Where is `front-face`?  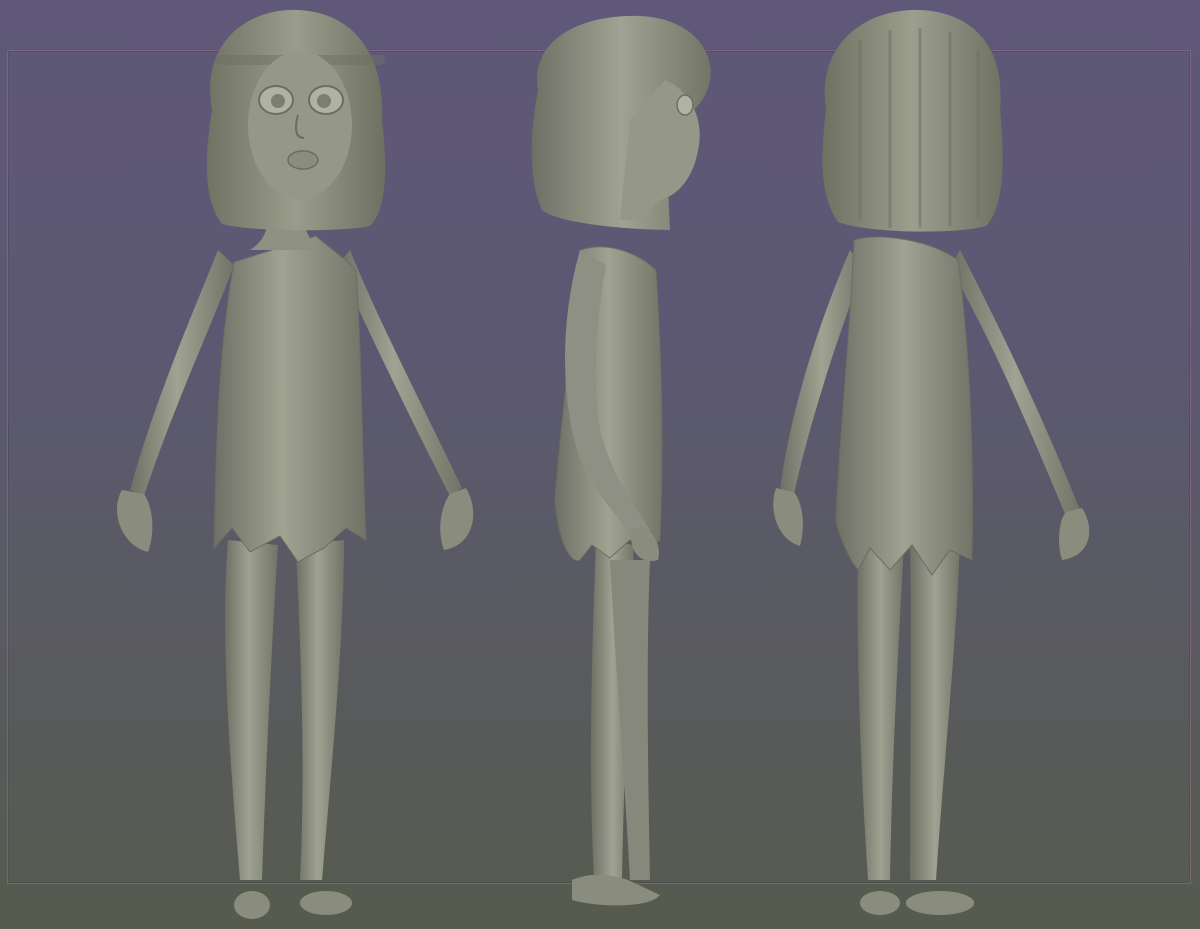 front-face is located at coordinates (300, 125).